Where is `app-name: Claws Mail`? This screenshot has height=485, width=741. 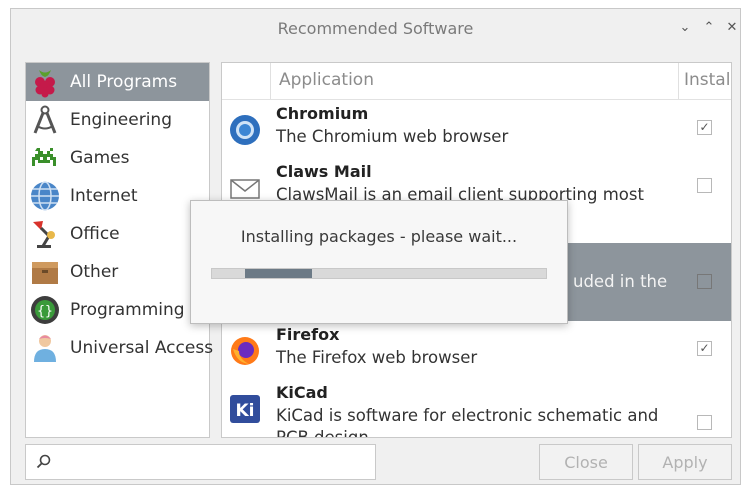
app-name: Claws Mail is located at coordinates (324, 171).